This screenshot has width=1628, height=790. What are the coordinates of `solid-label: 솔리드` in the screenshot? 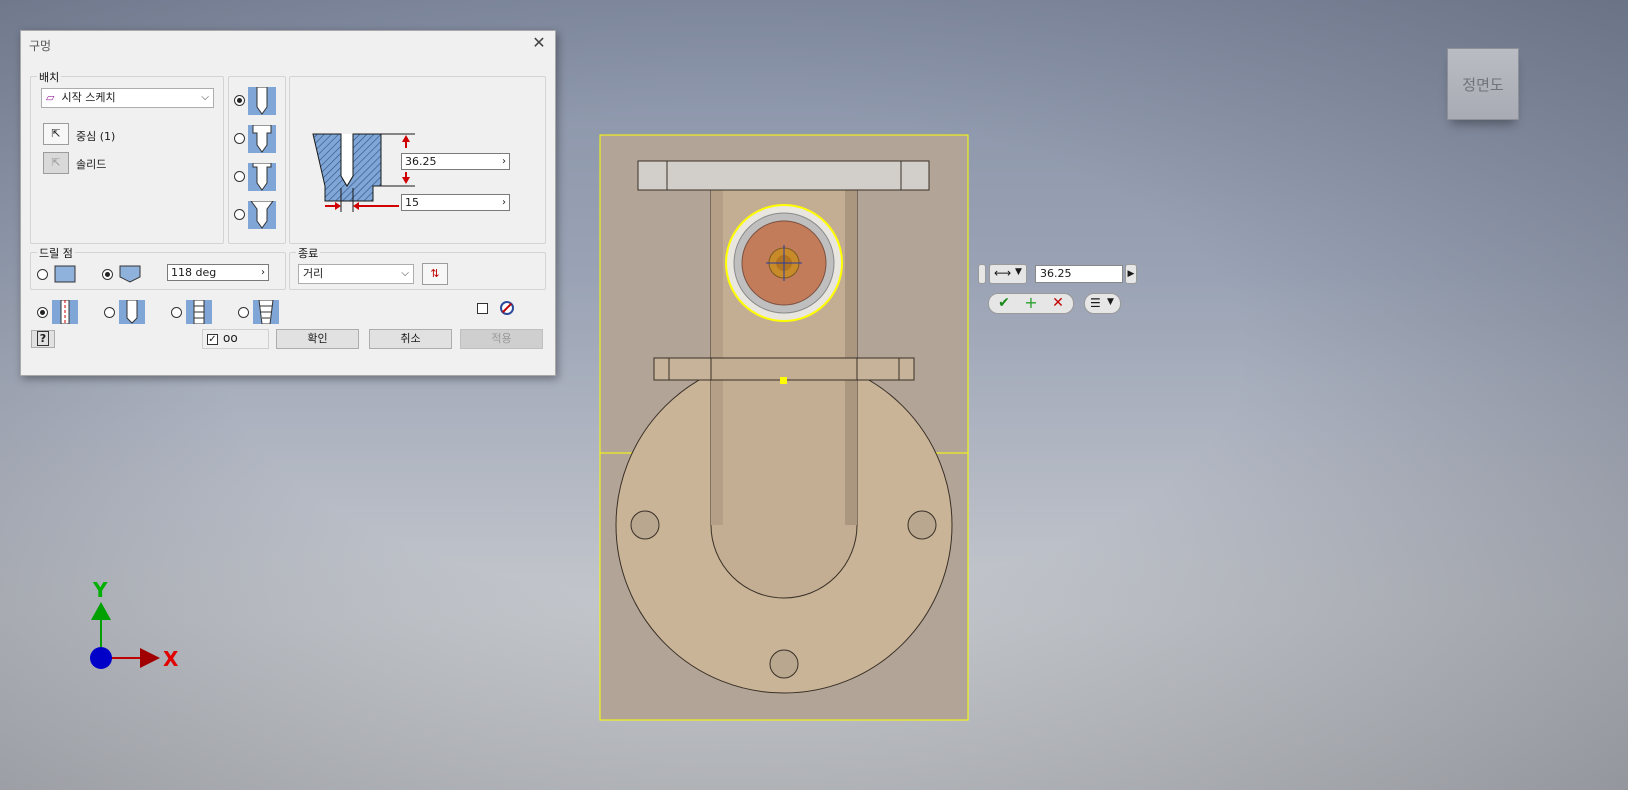 It's located at (91, 164).